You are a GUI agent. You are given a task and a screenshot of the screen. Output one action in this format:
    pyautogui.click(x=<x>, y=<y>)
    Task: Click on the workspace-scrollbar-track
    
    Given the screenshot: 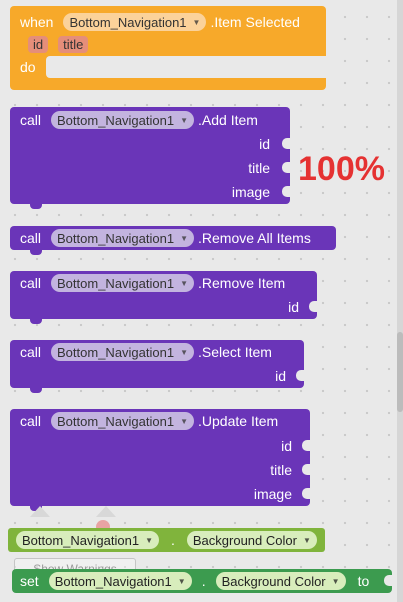 What is the action you would take?
    pyautogui.click(x=400, y=301)
    